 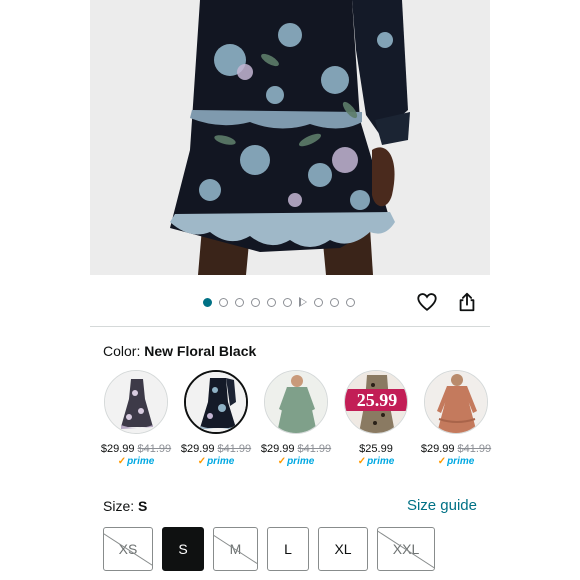 I want to click on image-carousel-dots, so click(x=279, y=302).